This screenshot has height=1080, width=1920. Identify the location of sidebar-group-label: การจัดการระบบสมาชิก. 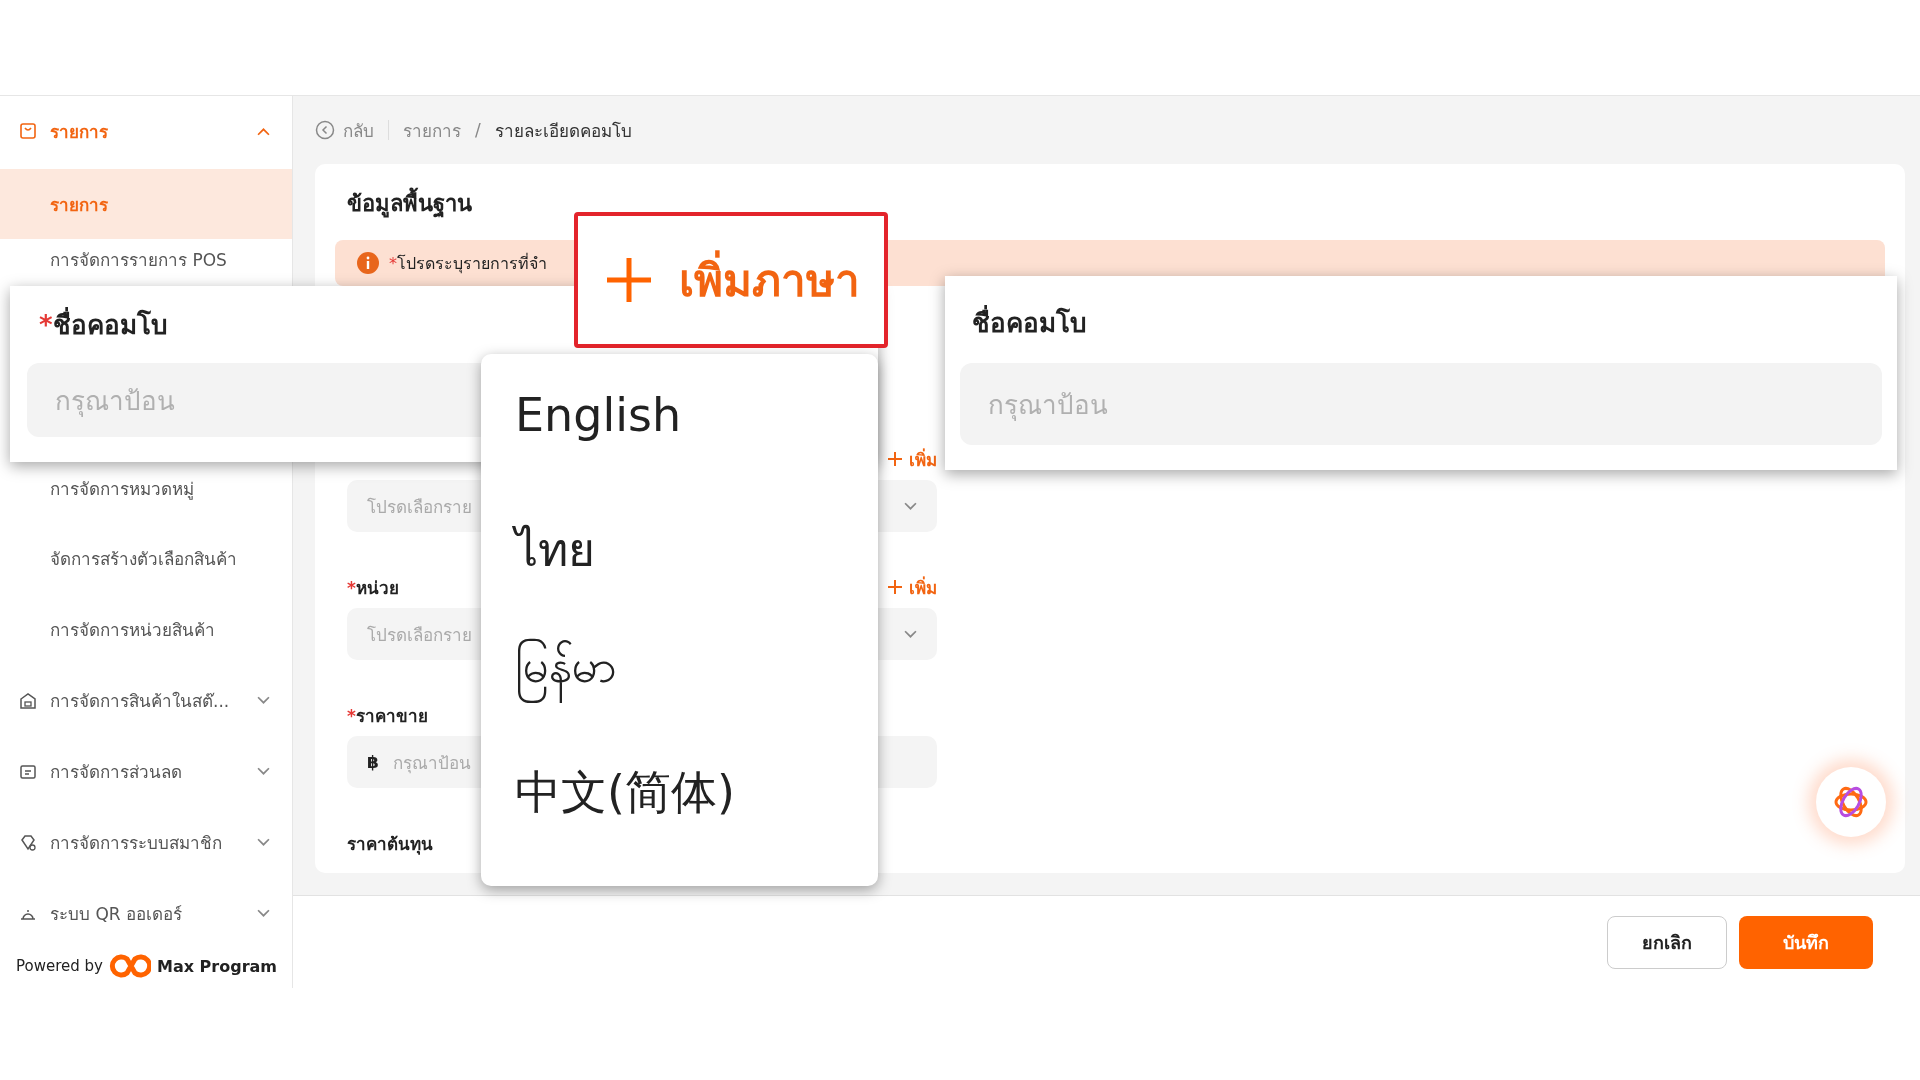
(136, 843).